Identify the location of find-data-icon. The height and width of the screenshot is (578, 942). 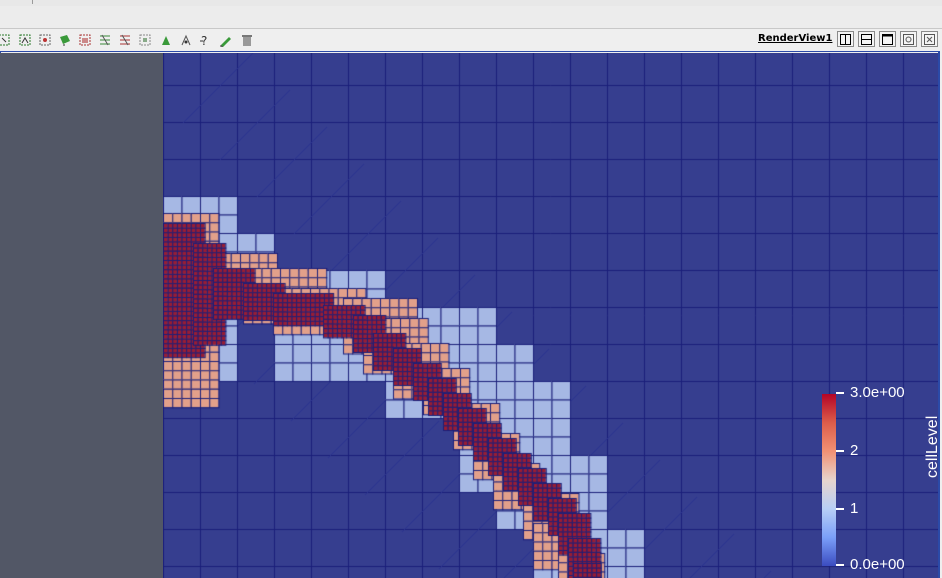
(166, 40).